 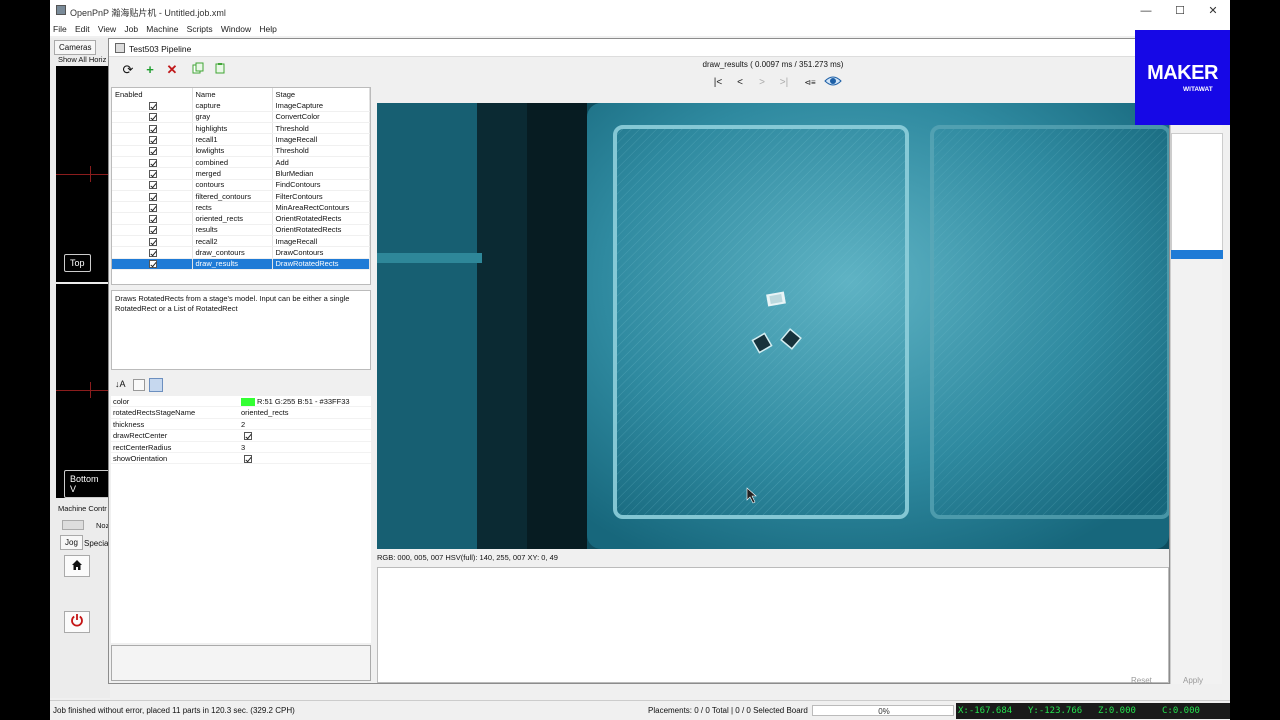 I want to click on next-stage-icon: >, so click(x=762, y=83).